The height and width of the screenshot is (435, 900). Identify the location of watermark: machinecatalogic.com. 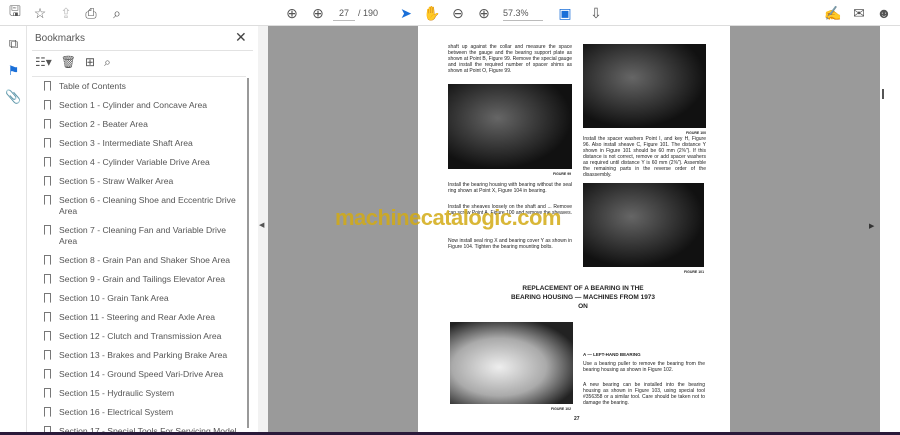
(448, 217).